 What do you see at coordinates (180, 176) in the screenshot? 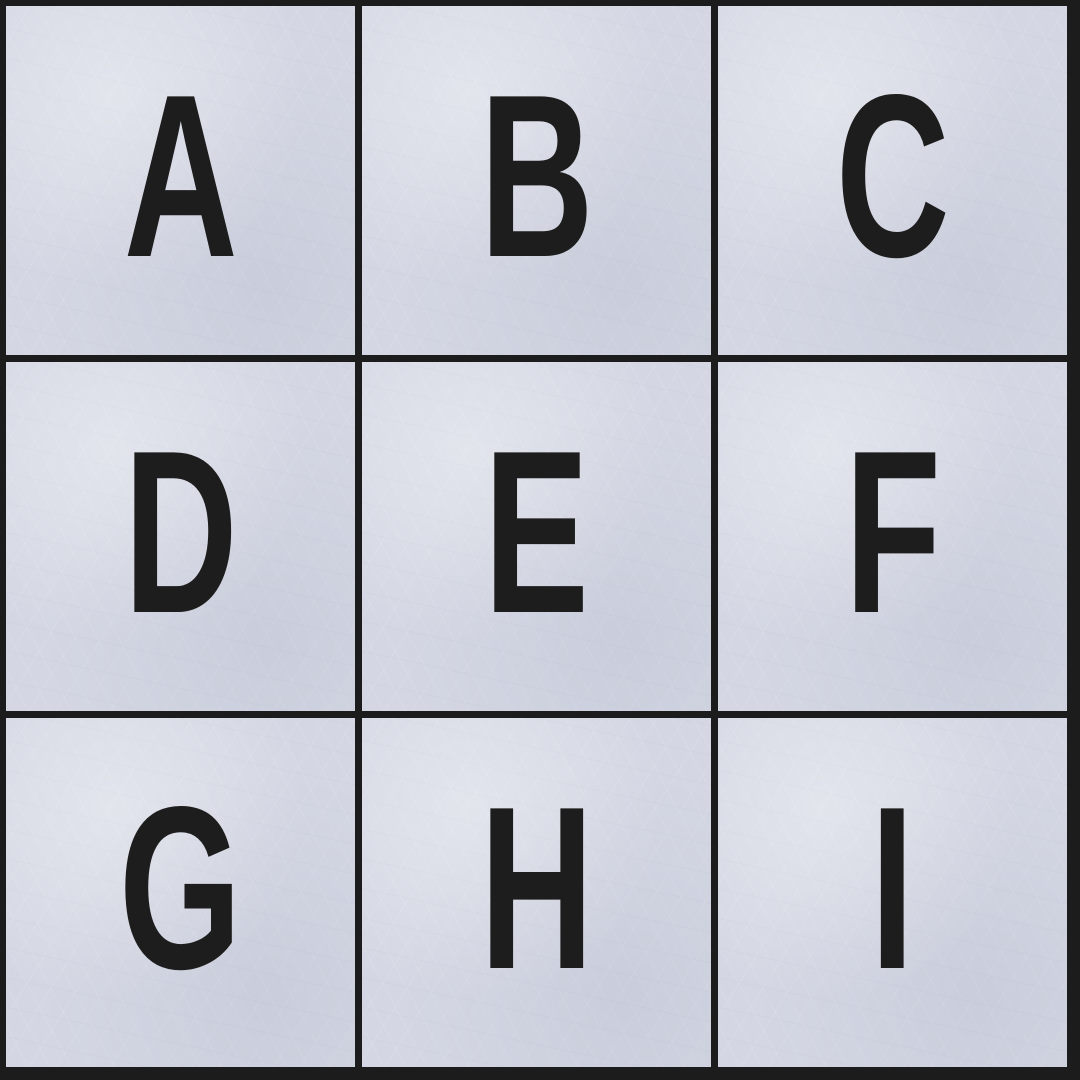
I see `tile-letter: A` at bounding box center [180, 176].